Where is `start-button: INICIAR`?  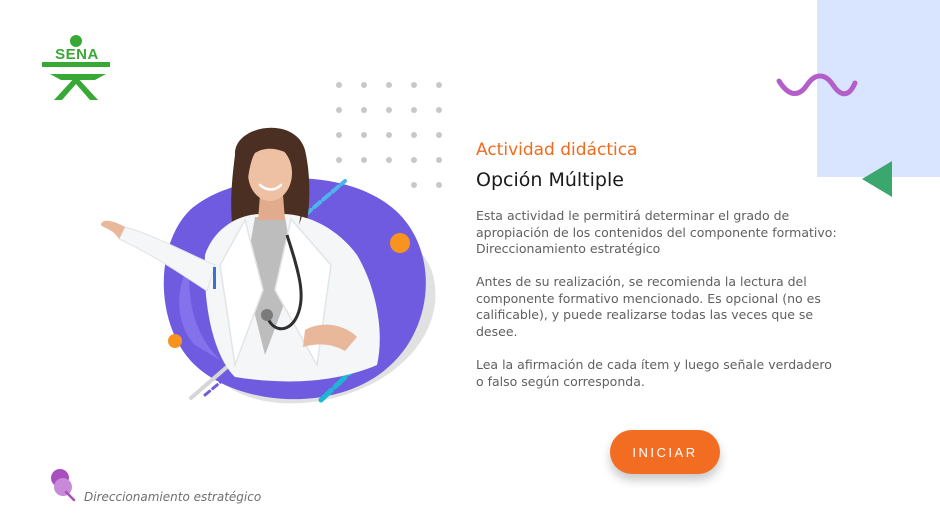 start-button: INICIAR is located at coordinates (665, 452).